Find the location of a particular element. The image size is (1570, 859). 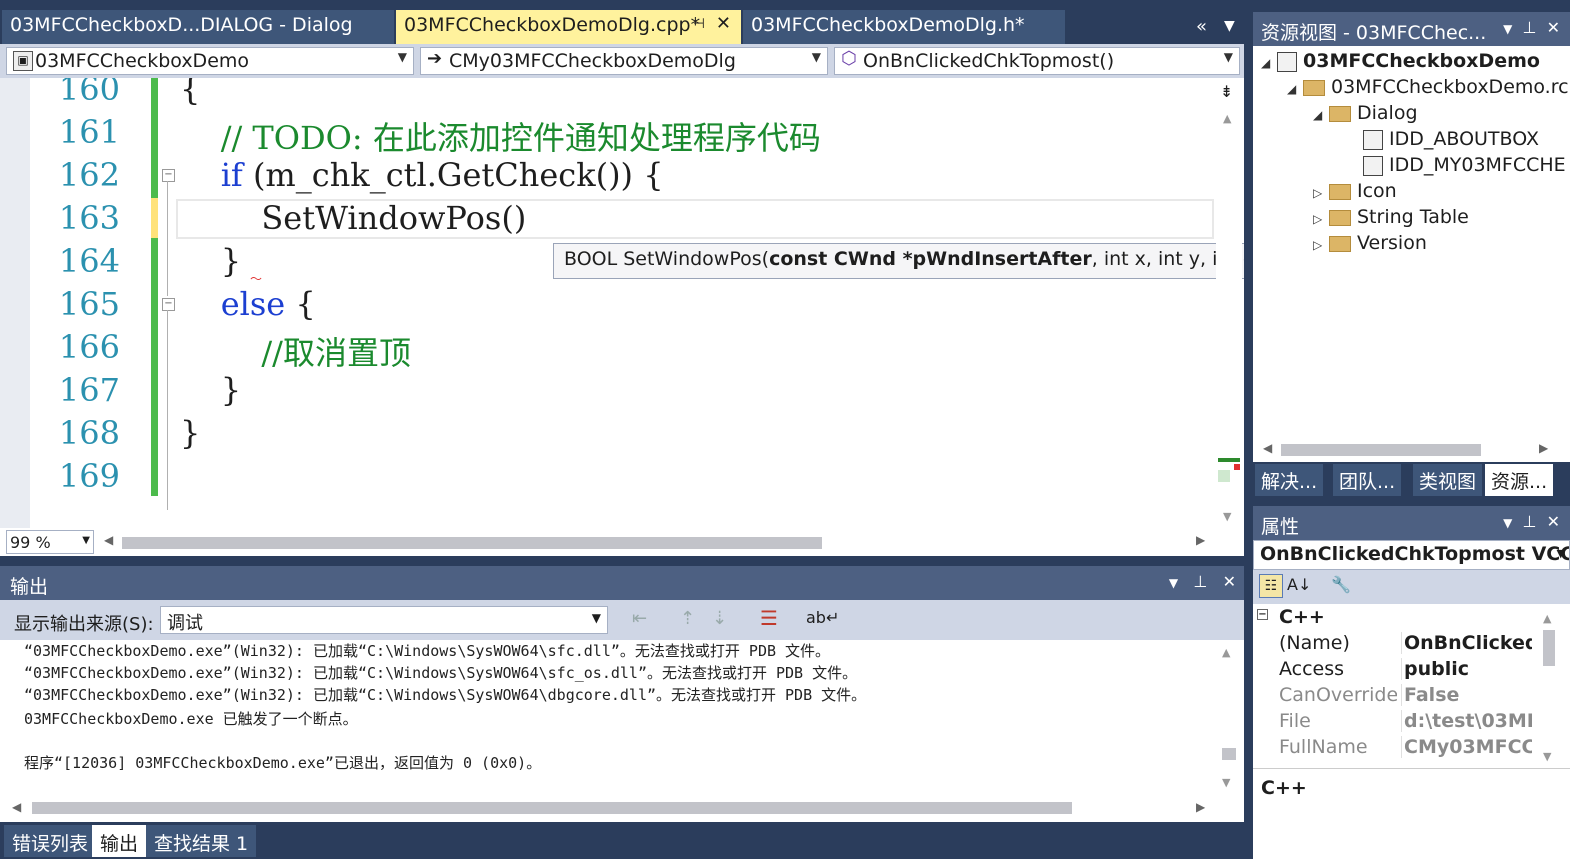

editor-hscroll-thumb is located at coordinates (472, 543).